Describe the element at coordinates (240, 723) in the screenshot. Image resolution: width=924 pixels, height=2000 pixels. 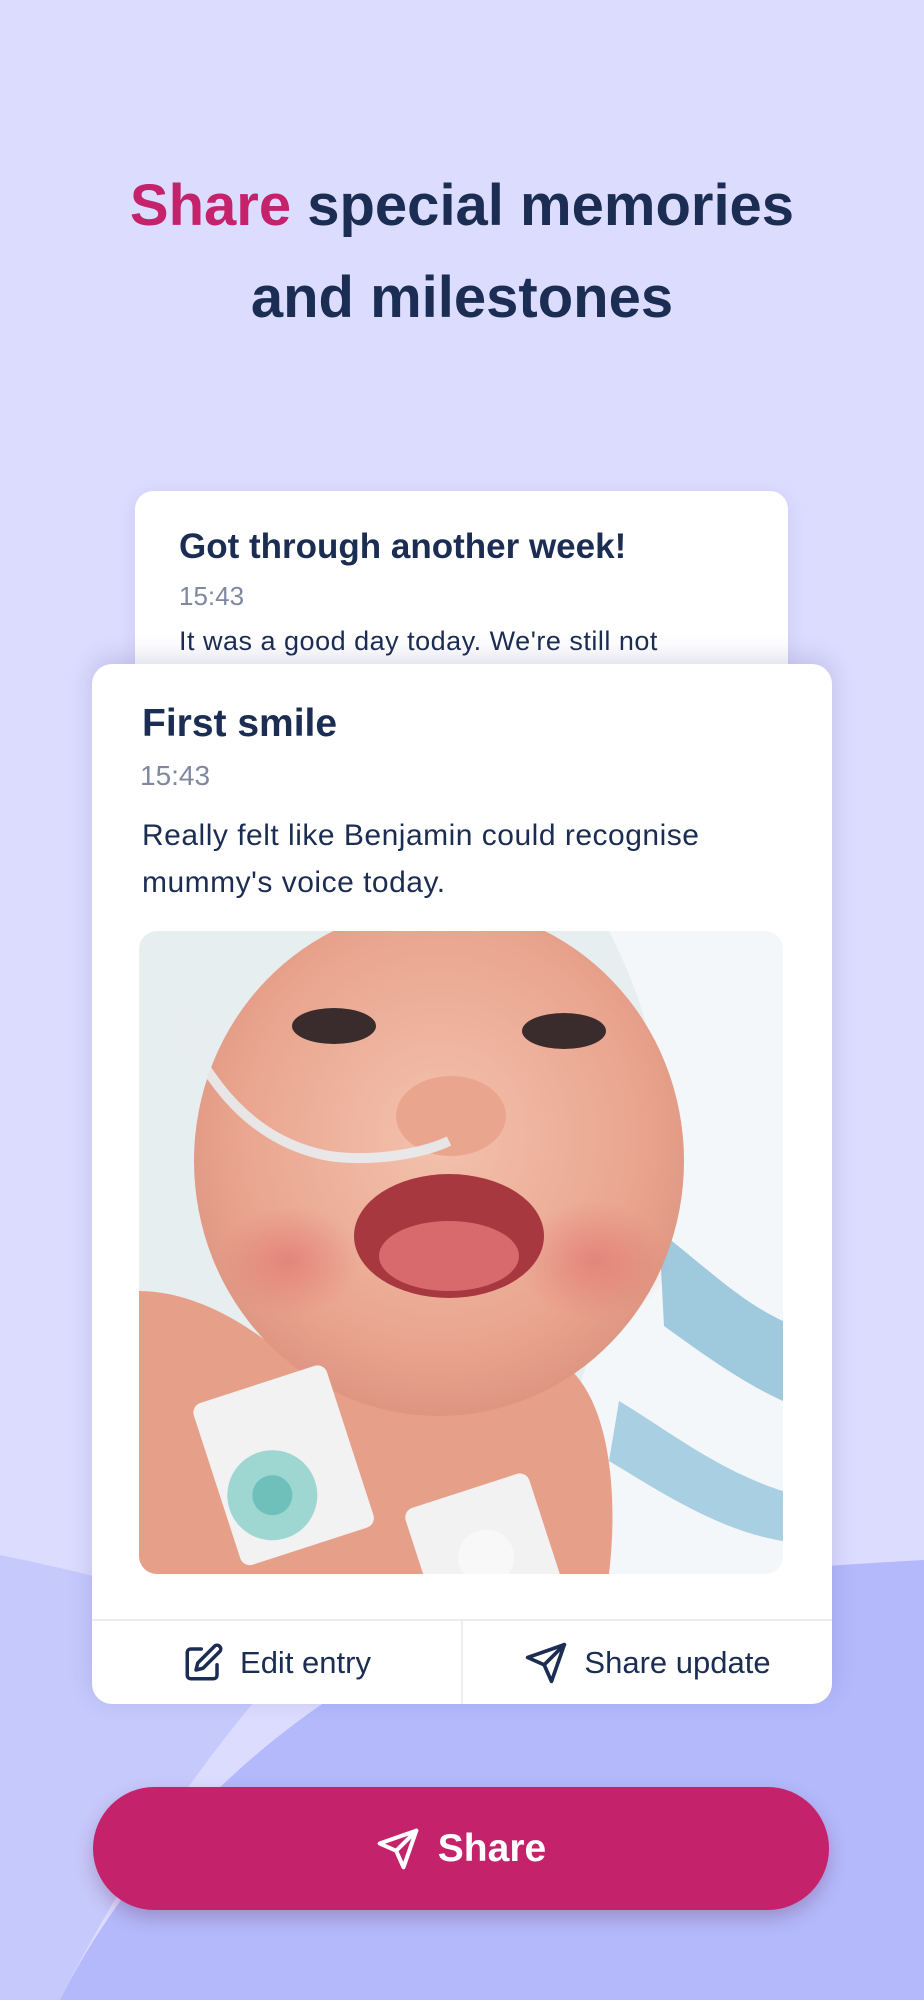
I see `entry-title: First smile` at that location.